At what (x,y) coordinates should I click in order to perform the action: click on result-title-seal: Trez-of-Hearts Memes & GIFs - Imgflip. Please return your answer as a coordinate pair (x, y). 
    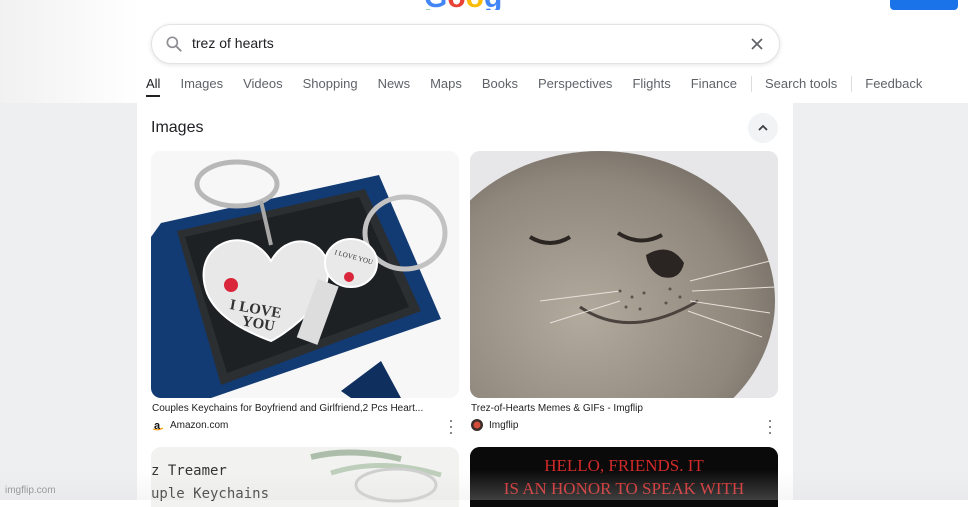
    Looking at the image, I should click on (557, 408).